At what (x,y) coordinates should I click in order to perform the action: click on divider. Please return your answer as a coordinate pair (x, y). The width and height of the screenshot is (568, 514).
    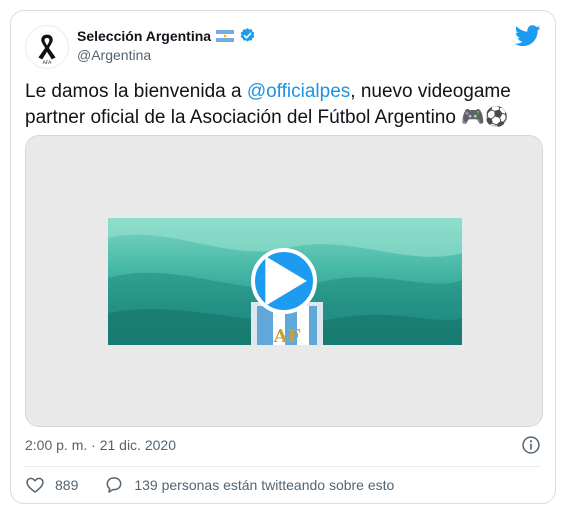
    Looking at the image, I should click on (283, 466).